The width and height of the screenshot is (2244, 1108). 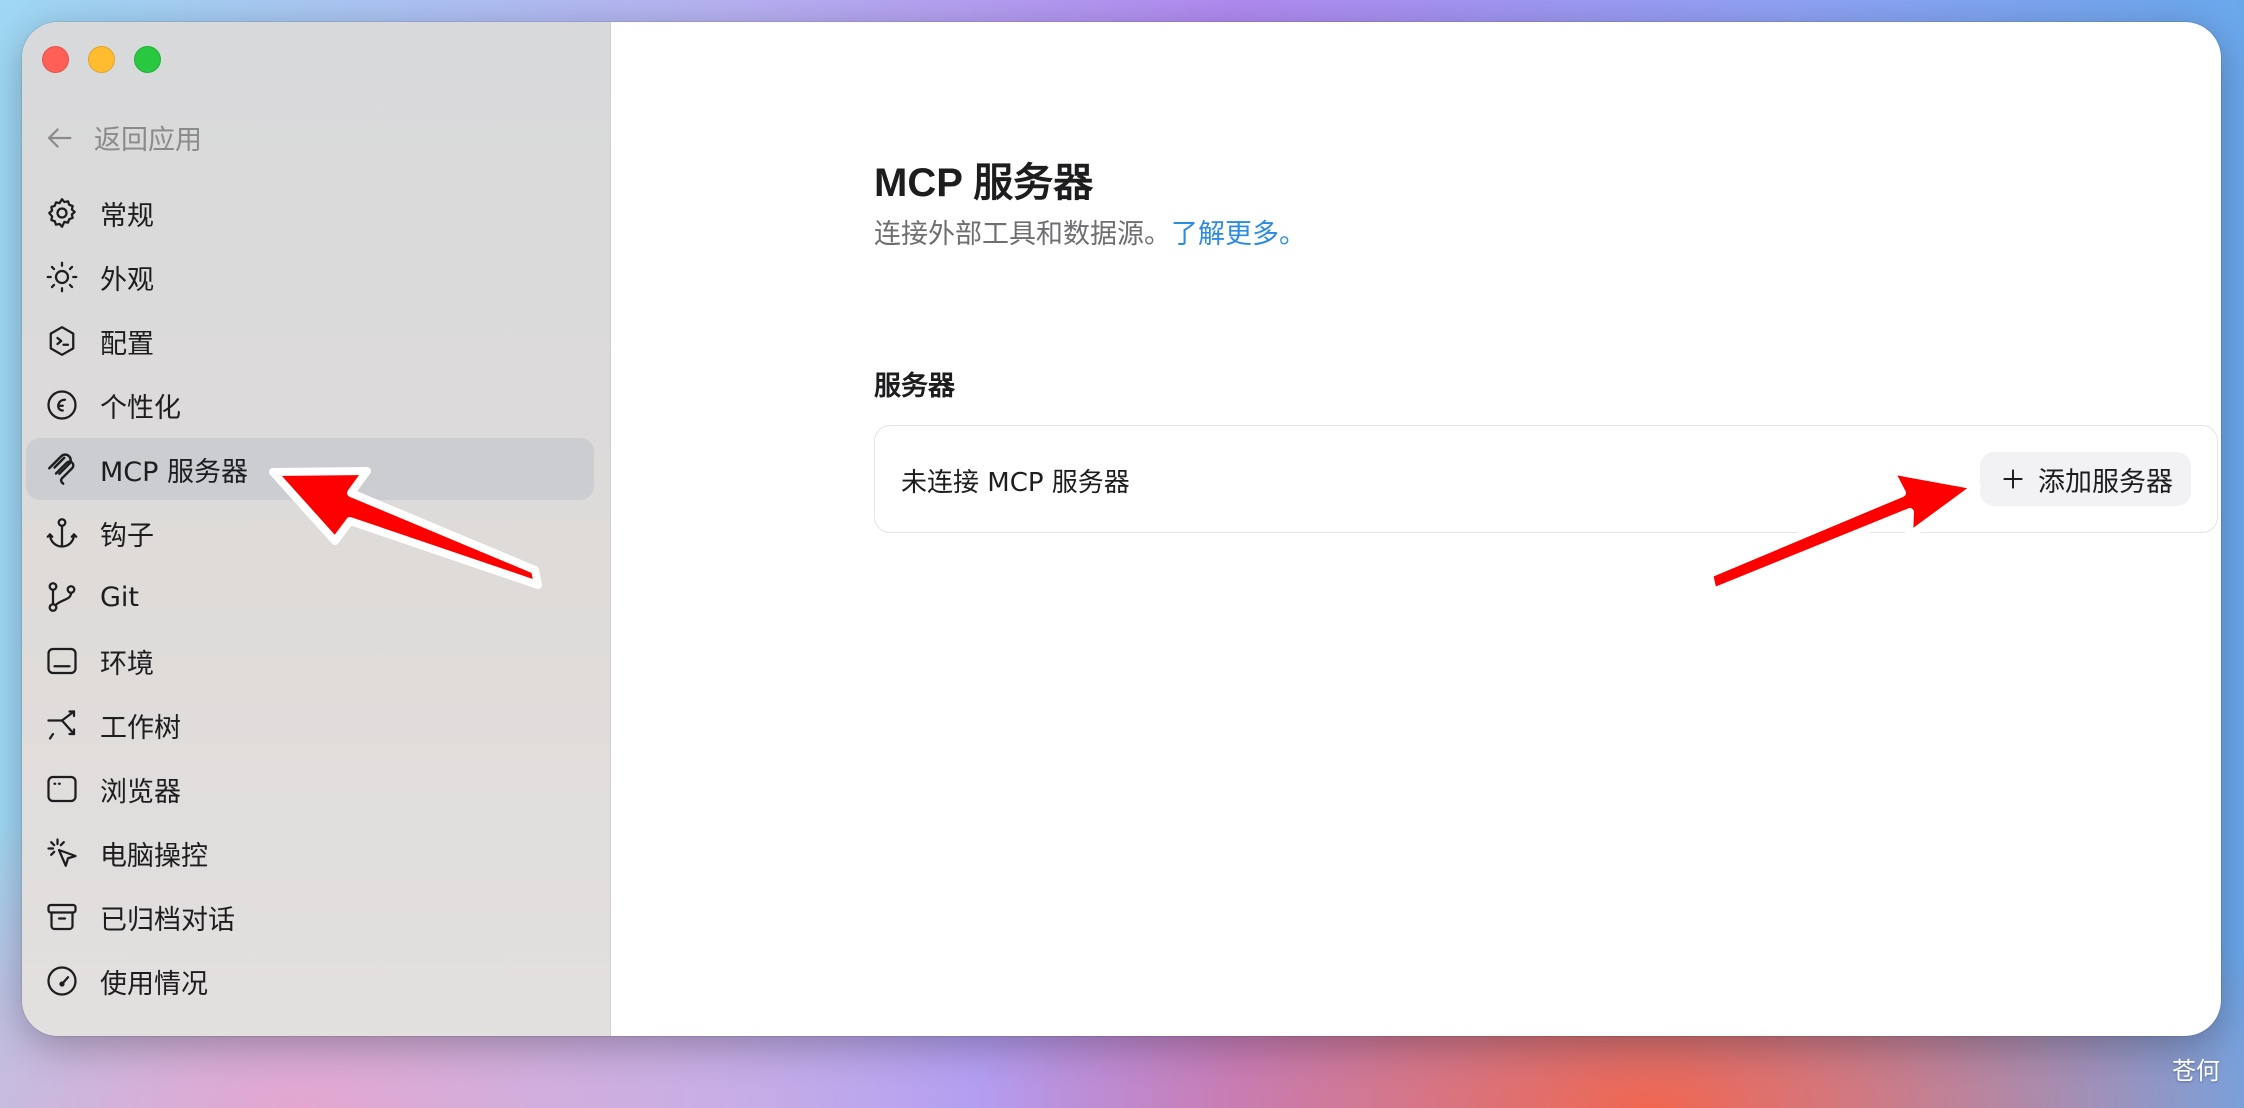 I want to click on browser-icon, so click(x=62, y=789).